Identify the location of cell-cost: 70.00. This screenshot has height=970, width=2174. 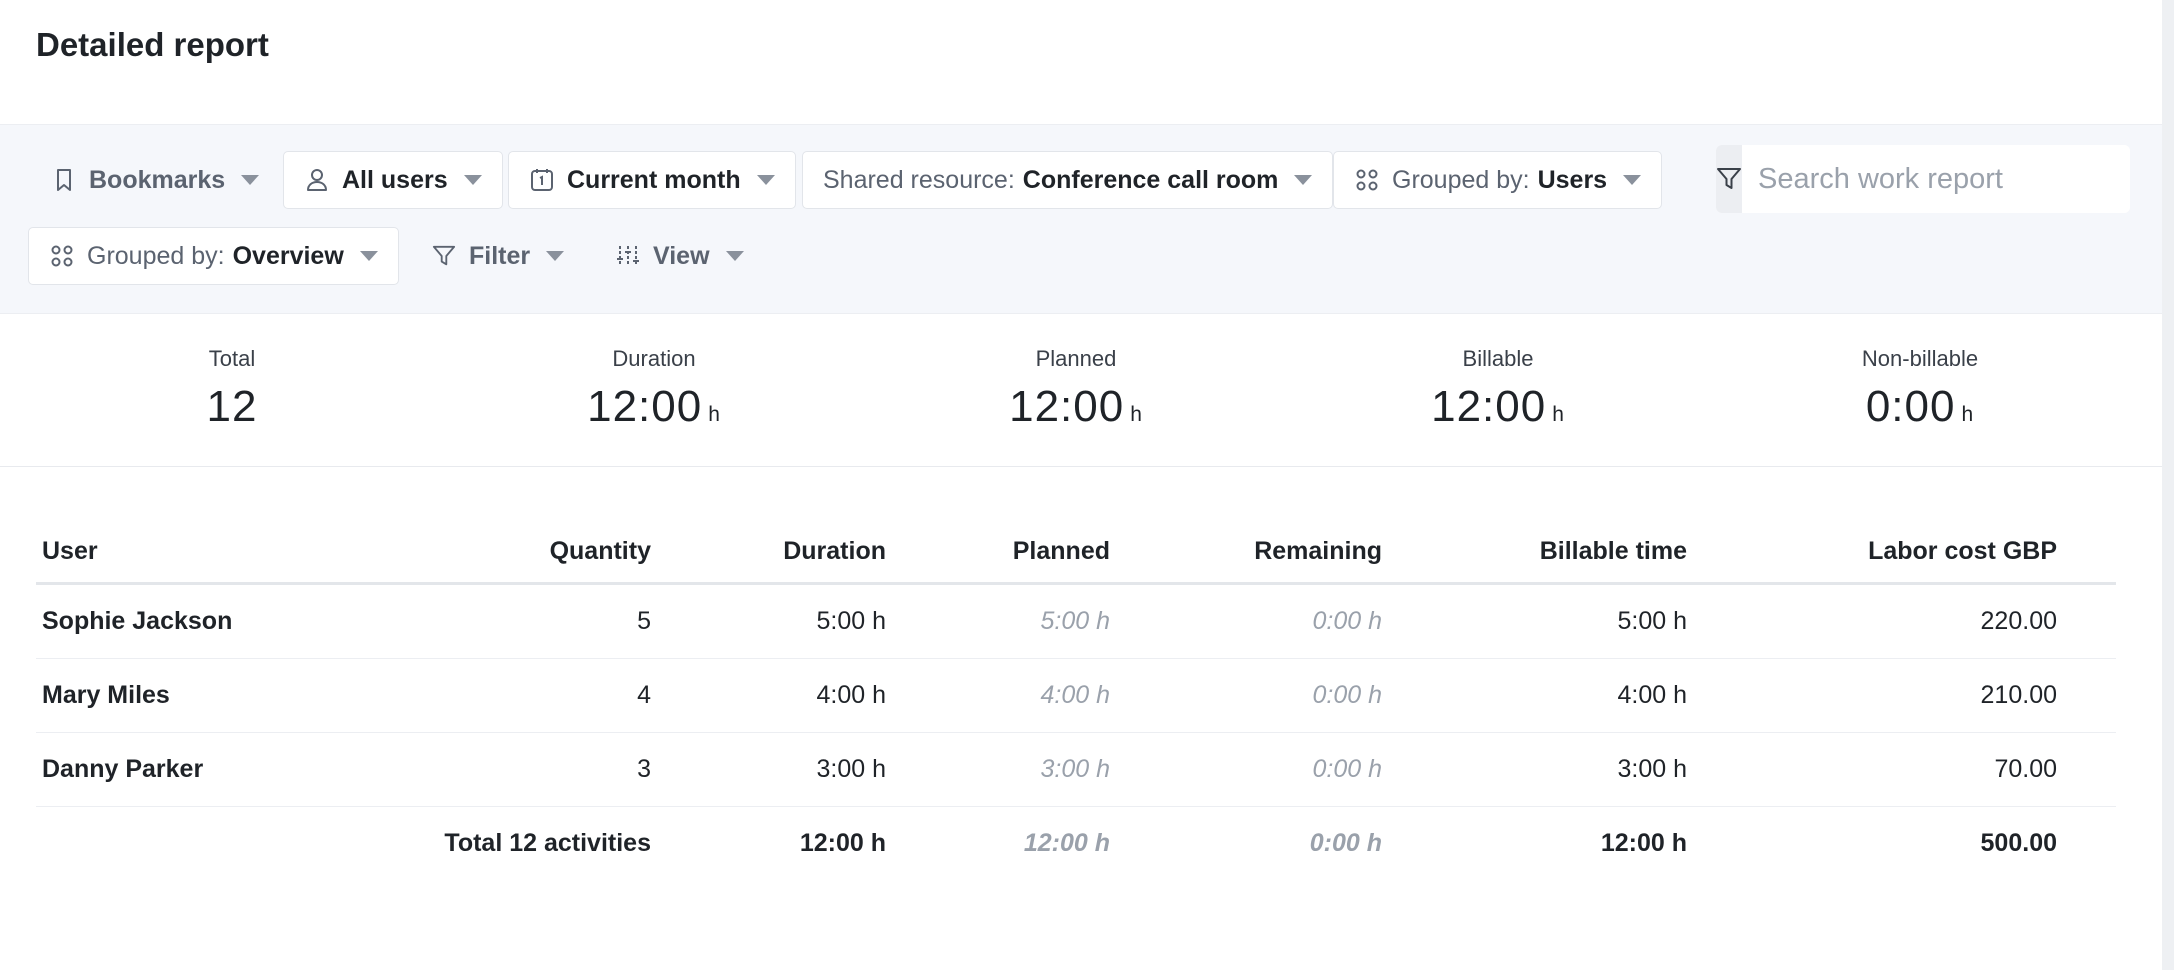
(1872, 769).